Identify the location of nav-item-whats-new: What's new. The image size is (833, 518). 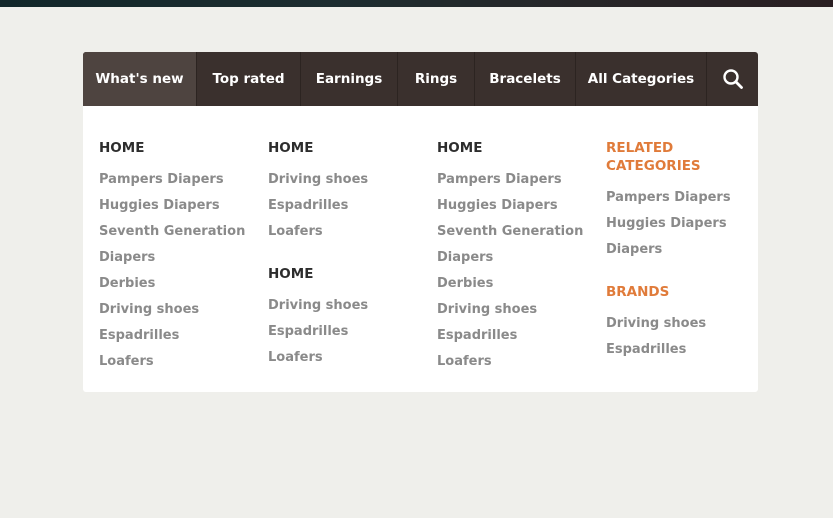
(140, 79).